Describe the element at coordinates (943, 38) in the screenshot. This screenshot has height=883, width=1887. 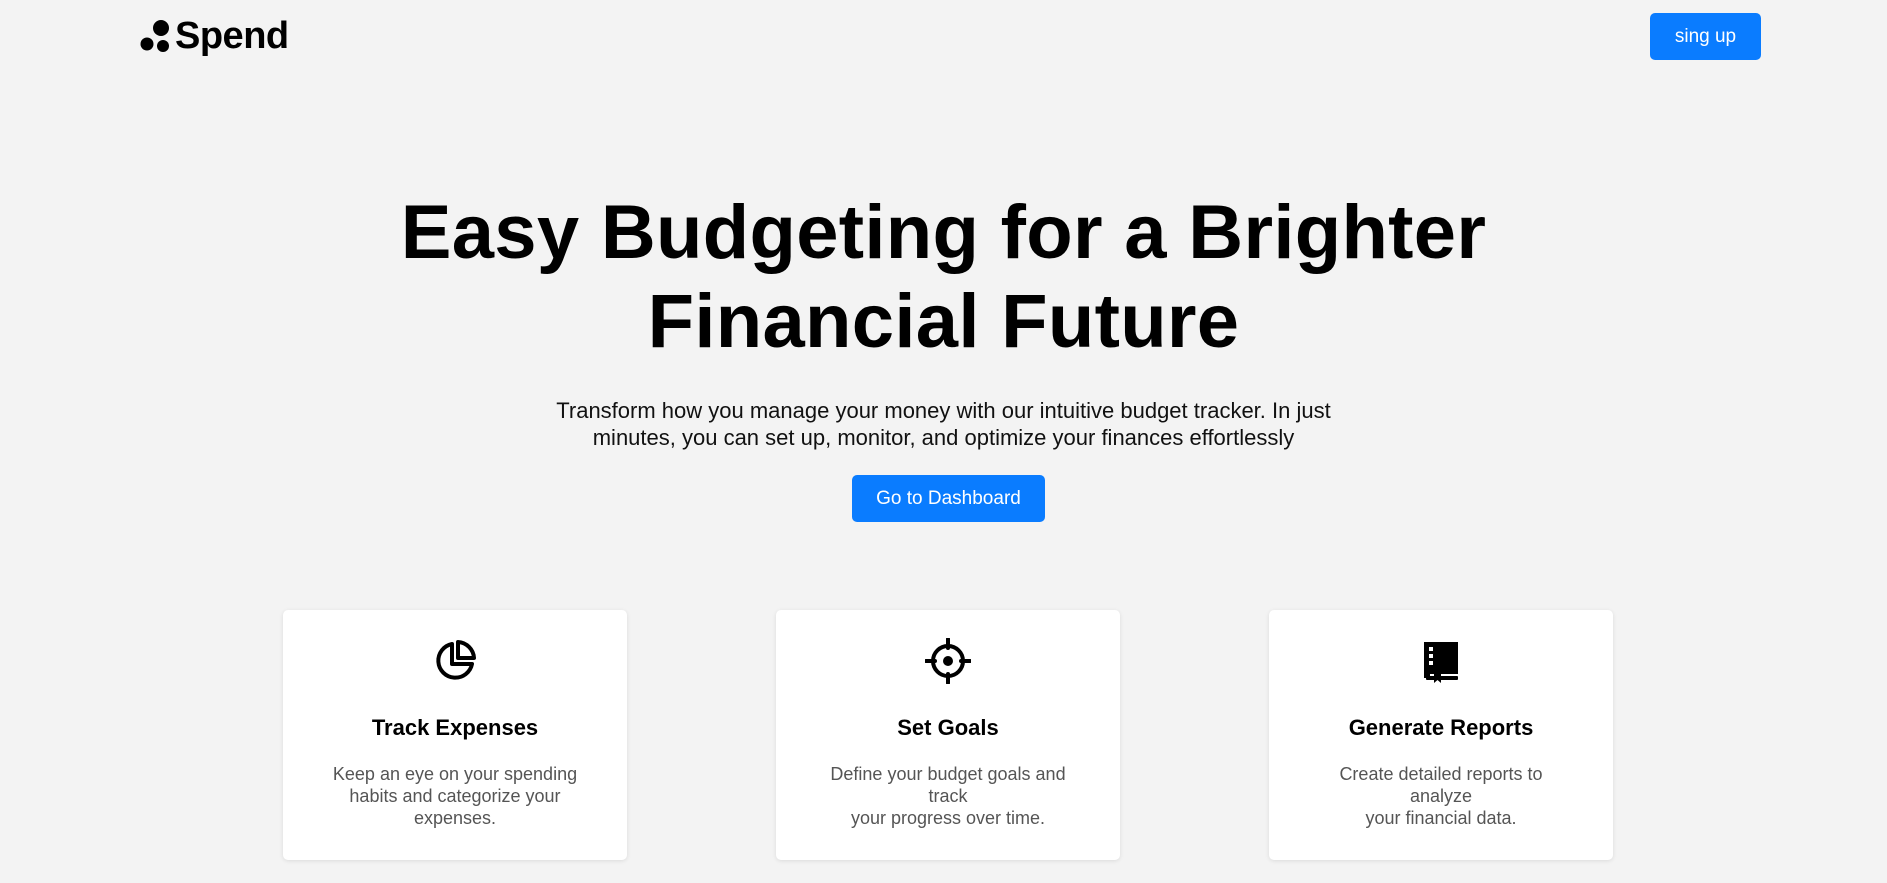
I see `site-header: Spend sing up` at that location.